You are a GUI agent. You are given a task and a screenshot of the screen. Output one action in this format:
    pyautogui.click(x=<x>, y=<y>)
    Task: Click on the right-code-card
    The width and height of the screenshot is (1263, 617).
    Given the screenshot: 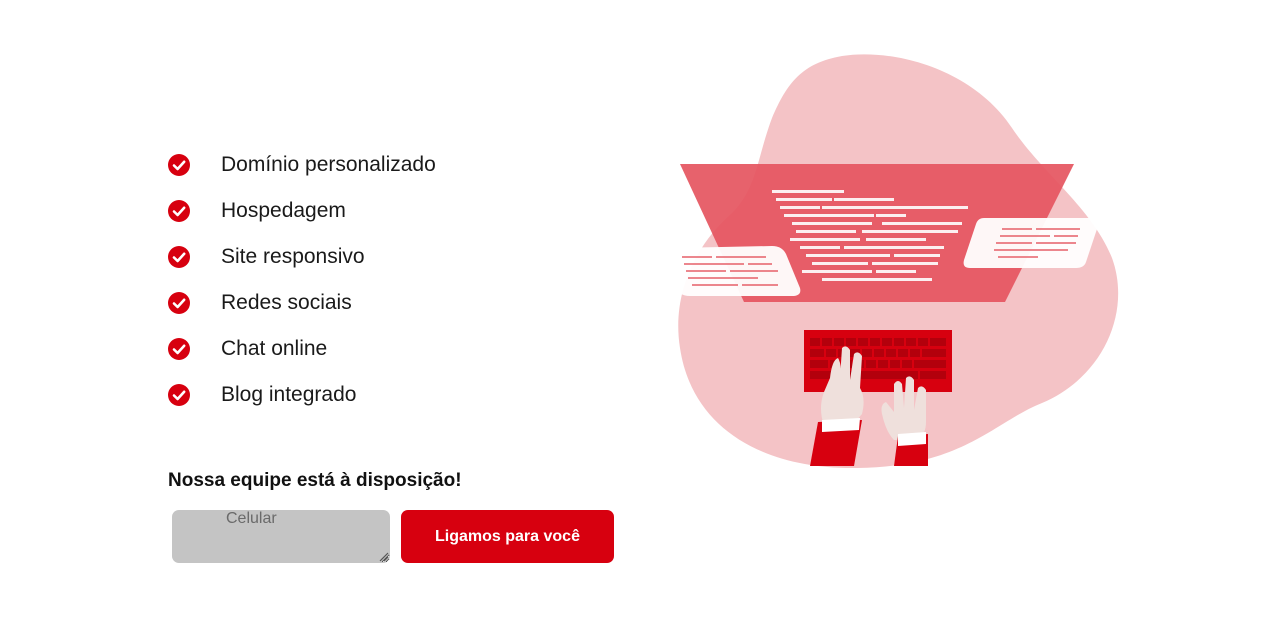 What is the action you would take?
    pyautogui.click(x=1031, y=243)
    